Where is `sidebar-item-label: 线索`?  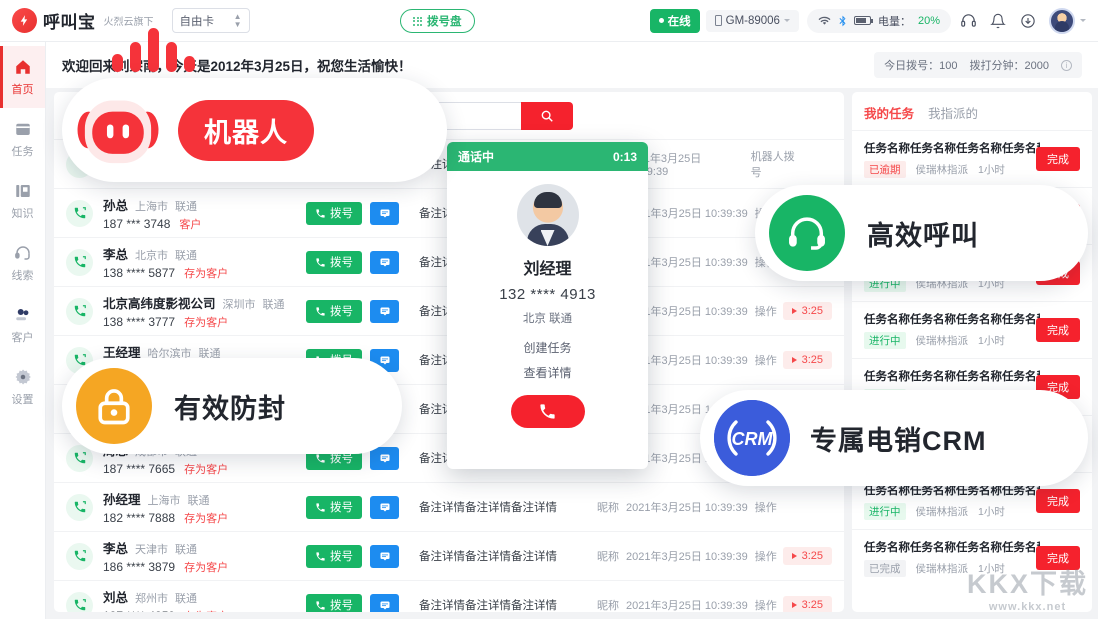
sidebar-item-label: 线索 is located at coordinates (22, 276).